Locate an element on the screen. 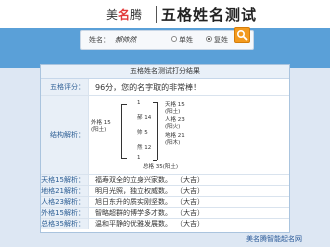 The image size is (330, 247). analysis-row: 总格35解析： 温和平静的优雅发展数。 （大吉） is located at coordinates (165, 224).